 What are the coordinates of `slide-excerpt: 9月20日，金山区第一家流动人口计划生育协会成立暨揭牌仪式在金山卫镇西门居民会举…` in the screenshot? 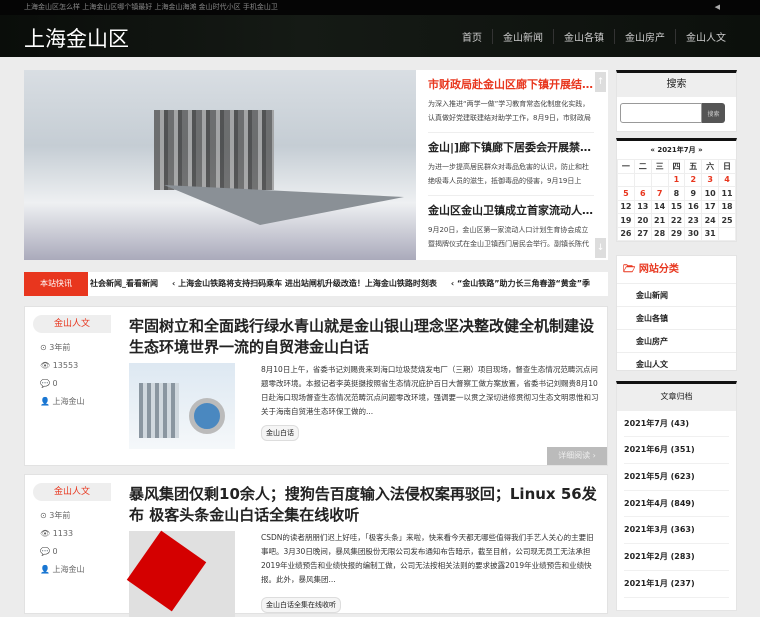 It's located at (508, 237).